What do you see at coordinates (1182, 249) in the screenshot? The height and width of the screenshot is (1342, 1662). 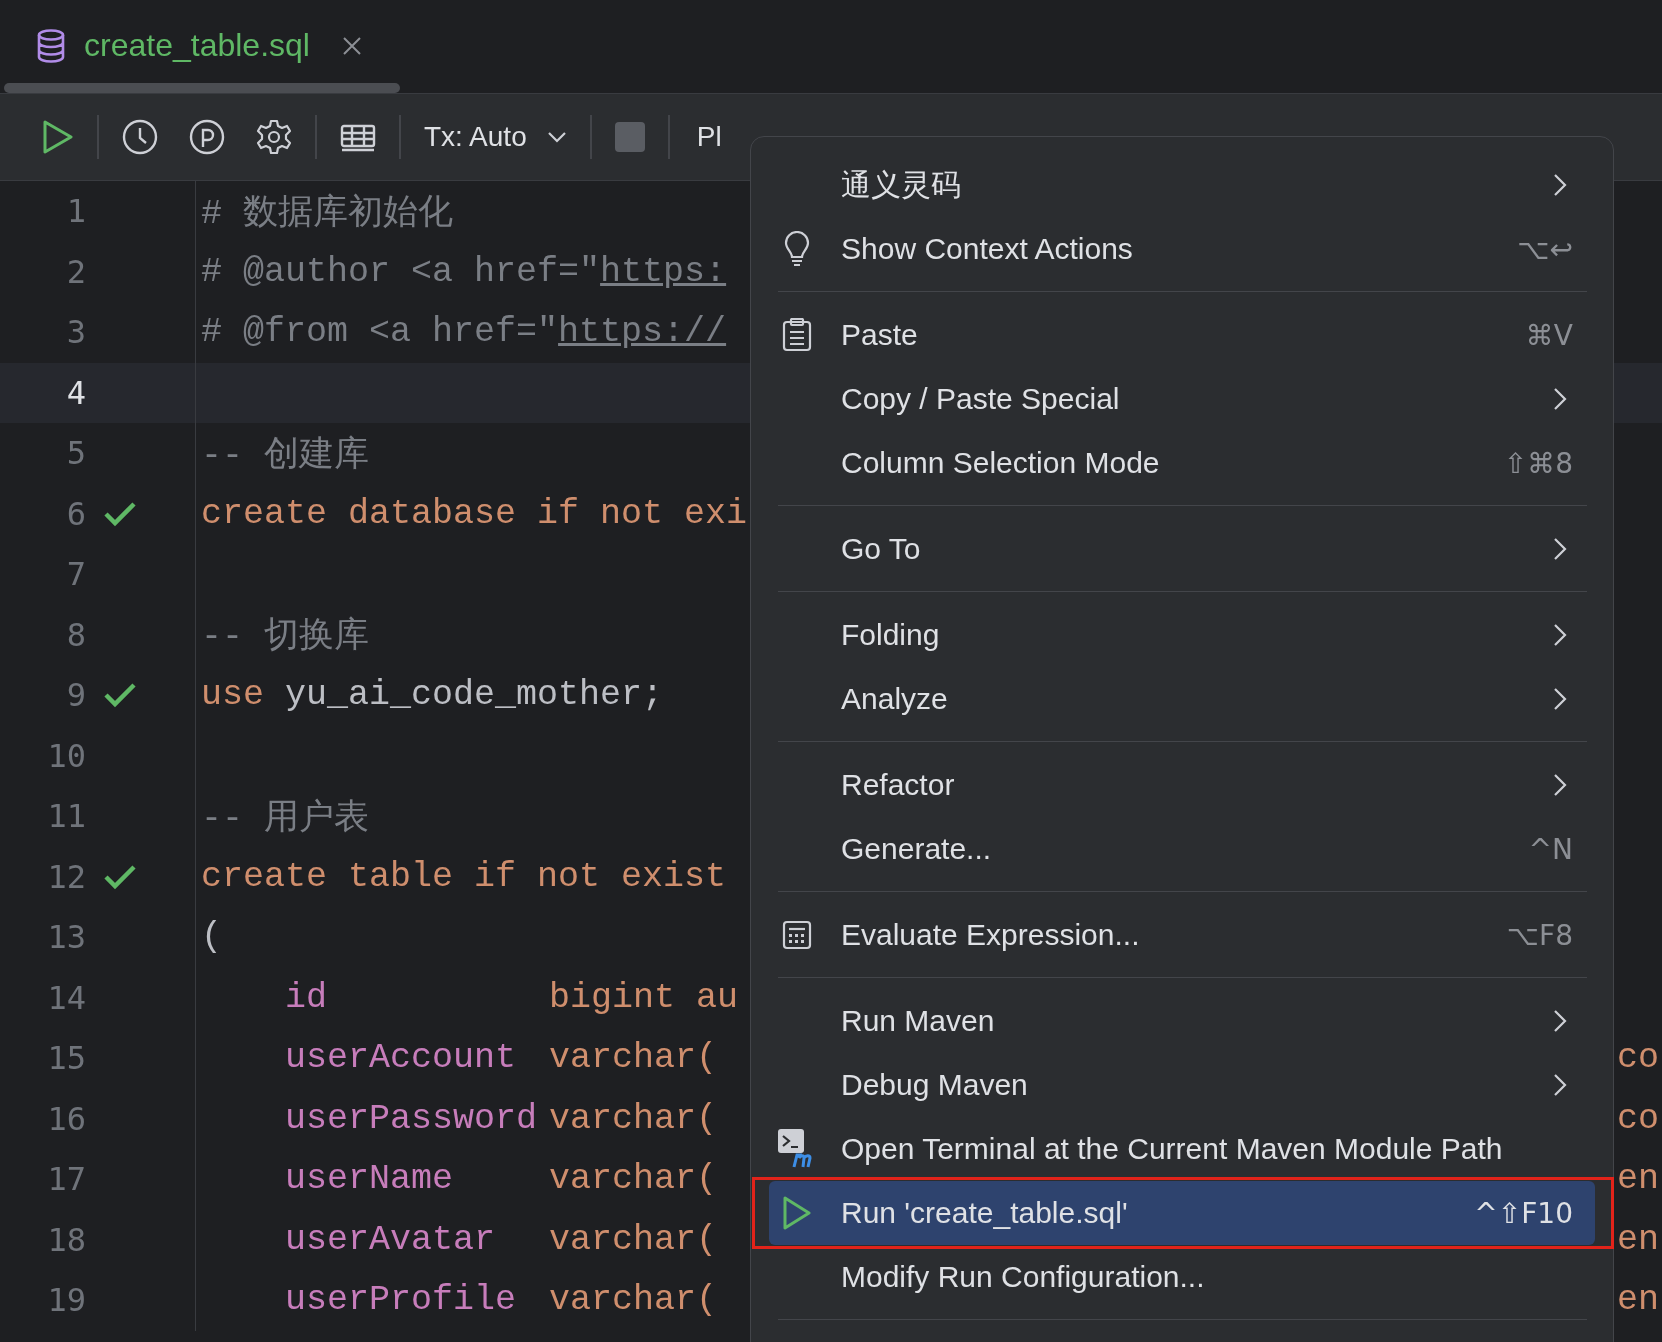 I see `menu-item: Show Context Actions ⌥↩` at bounding box center [1182, 249].